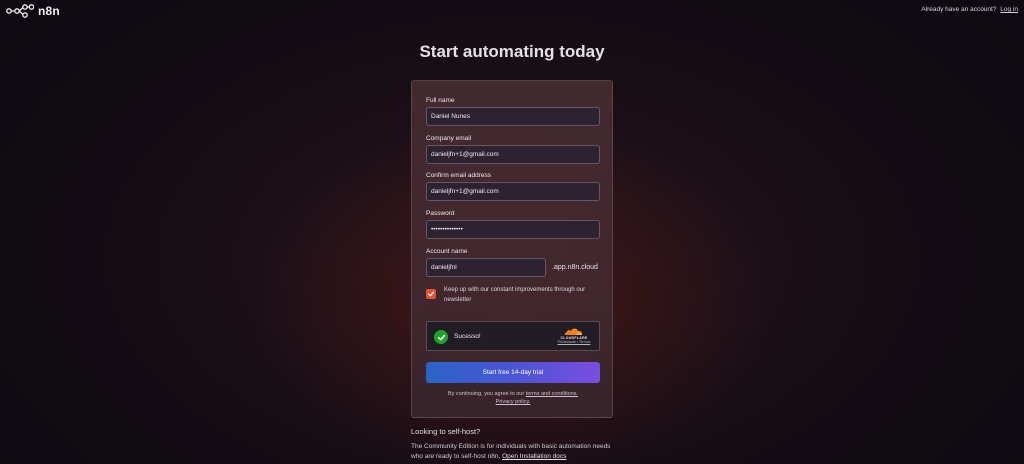 This screenshot has width=1024, height=464. What do you see at coordinates (486, 394) in the screenshot?
I see `legal-prefix: By continuing, you agree to our` at bounding box center [486, 394].